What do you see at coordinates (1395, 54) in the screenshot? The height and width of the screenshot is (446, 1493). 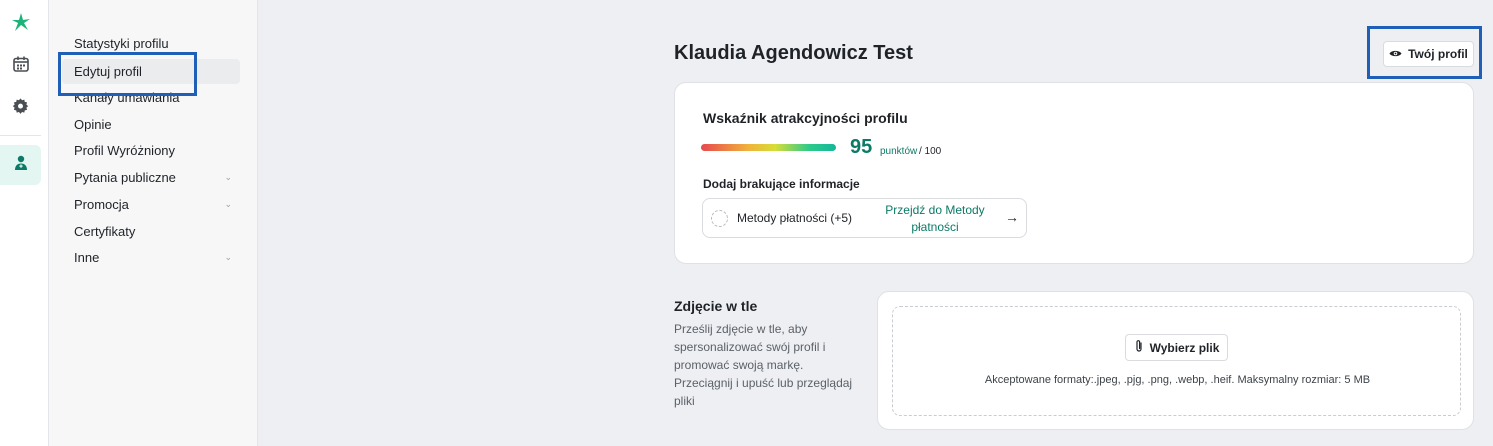 I see `eye-icon` at bounding box center [1395, 54].